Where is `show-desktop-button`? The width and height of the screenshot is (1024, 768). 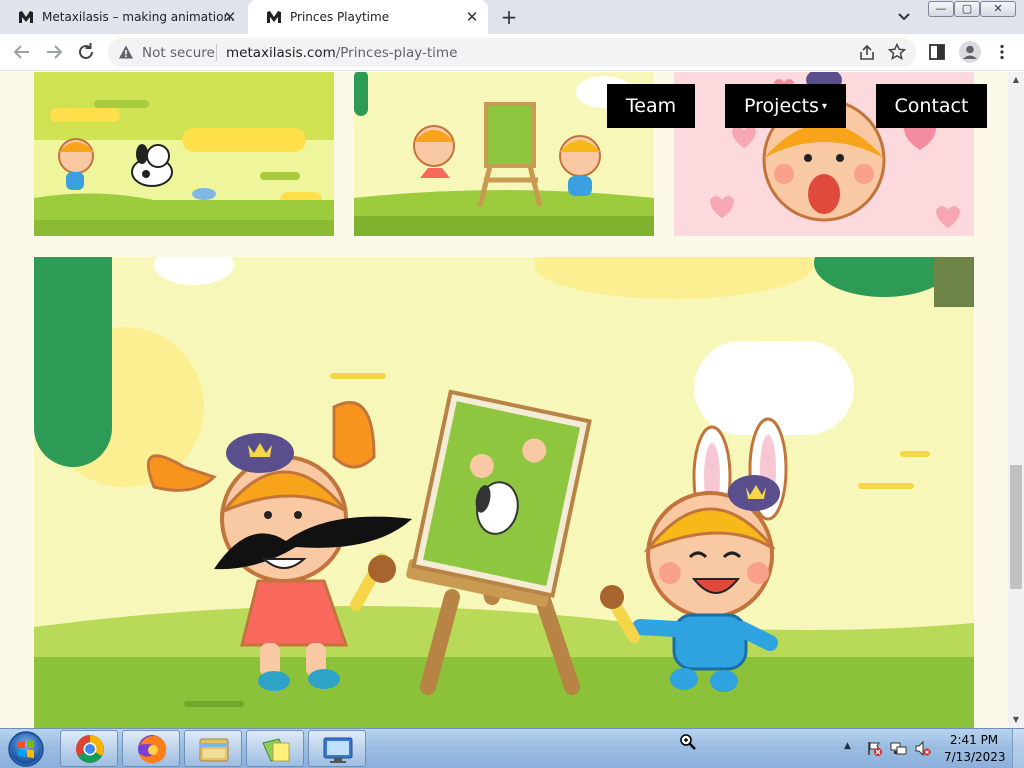 show-desktop-button is located at coordinates (1018, 748).